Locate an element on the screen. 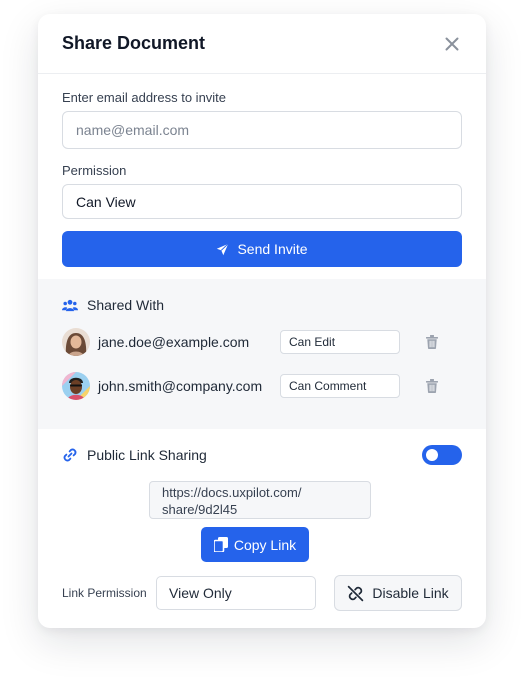 Image resolution: width=524 pixels, height=692 pixels. copy-link-button: Copy Link is located at coordinates (255, 544).